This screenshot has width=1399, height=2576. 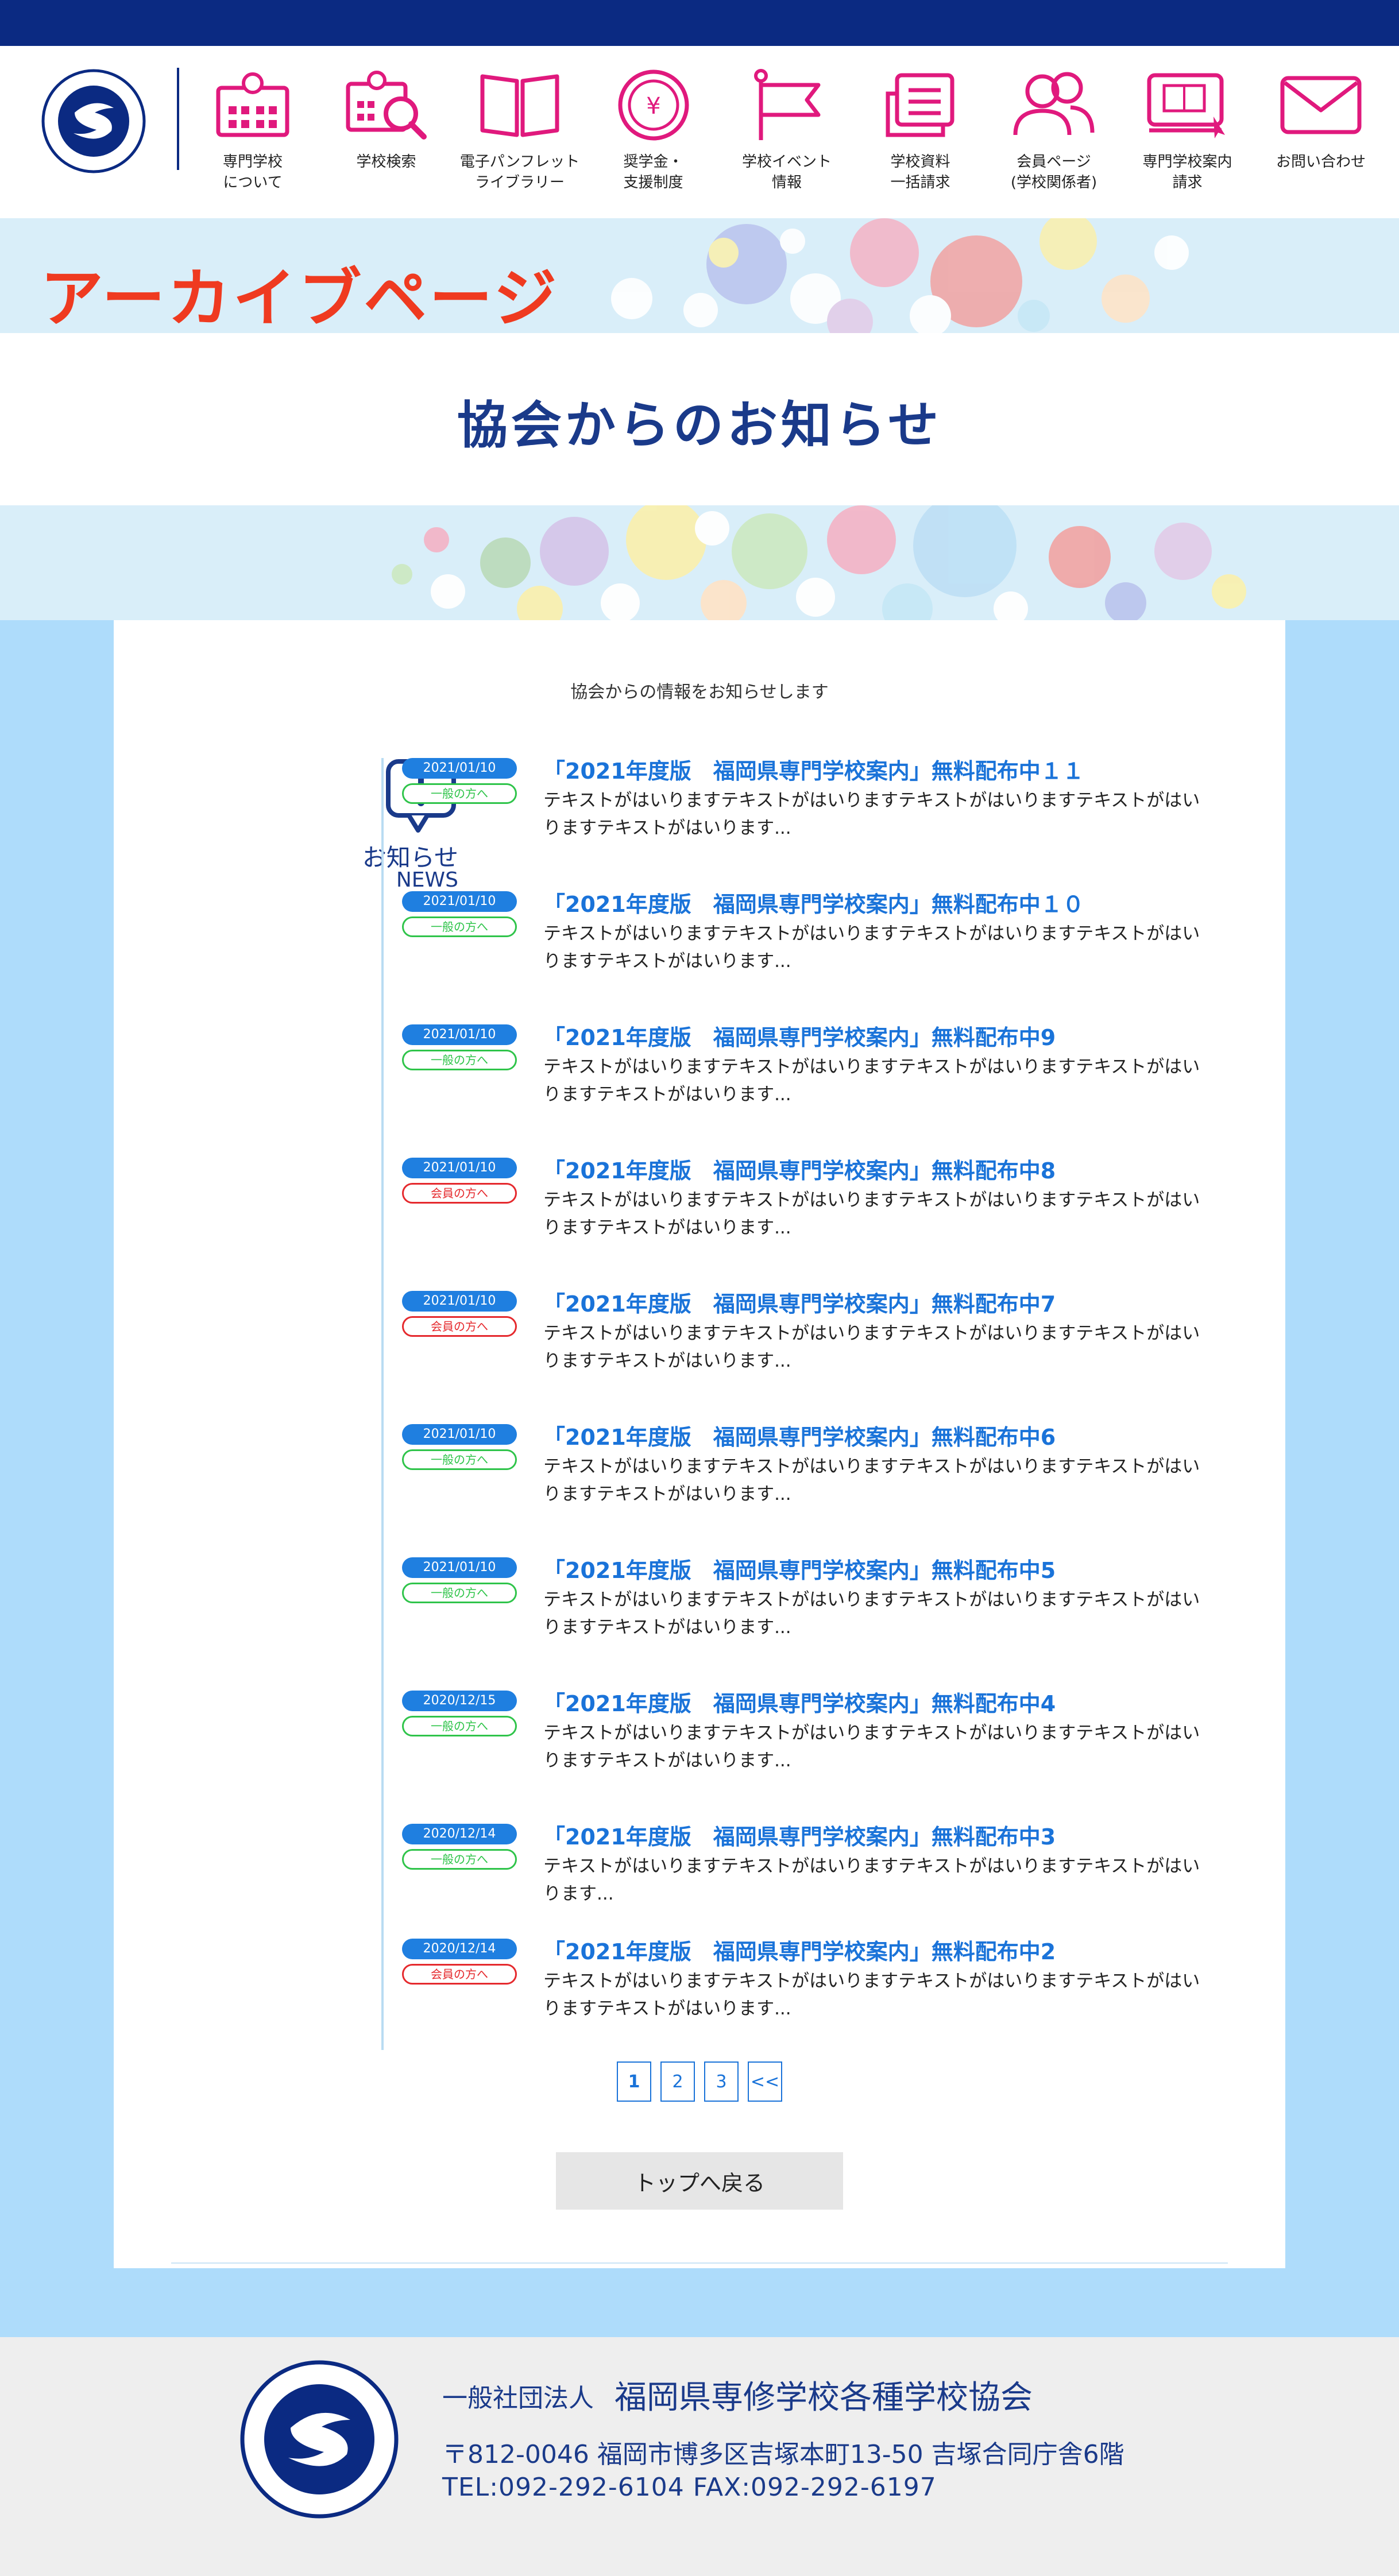 What do you see at coordinates (699, 2263) in the screenshot?
I see `divider` at bounding box center [699, 2263].